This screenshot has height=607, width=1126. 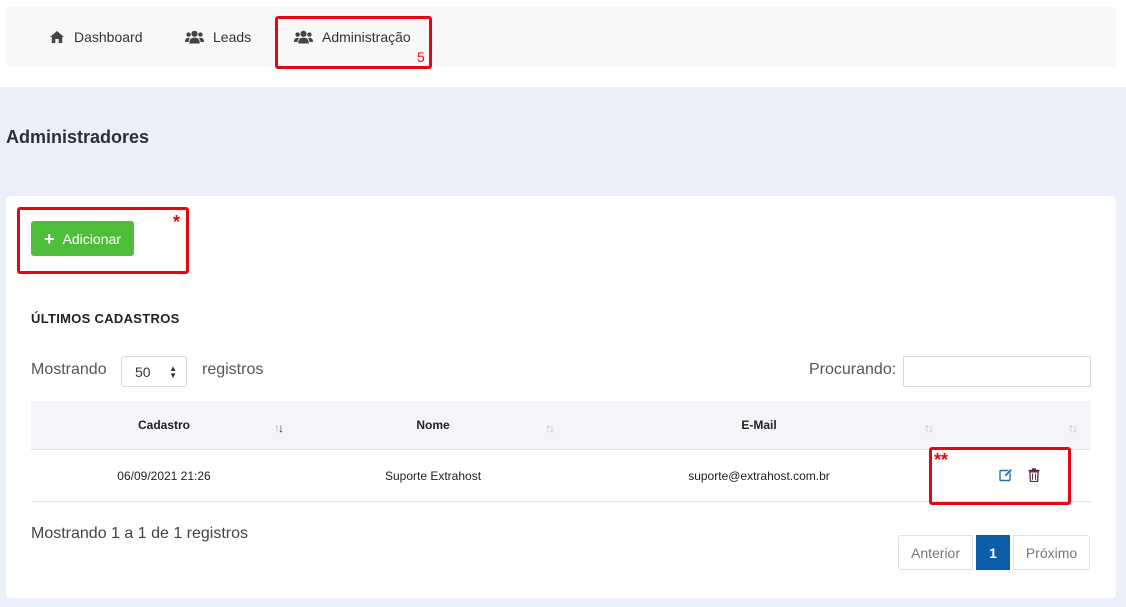 I want to click on select-caret-icon: ▲ ▼, so click(x=173, y=372).